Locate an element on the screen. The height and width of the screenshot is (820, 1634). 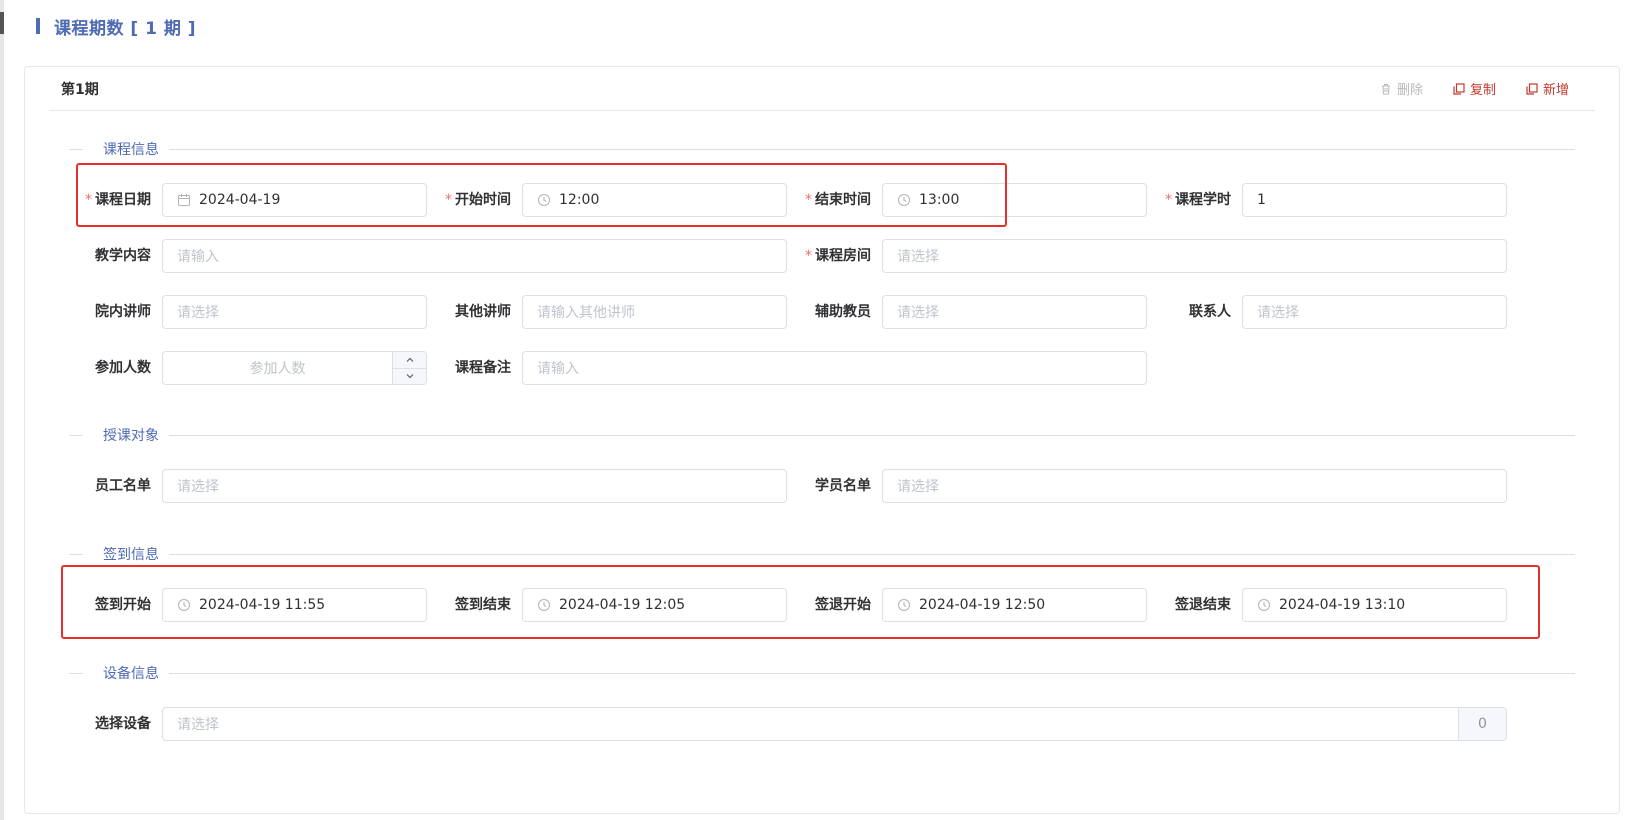
section-divider-course-info: 课程信息 is located at coordinates (822, 149).